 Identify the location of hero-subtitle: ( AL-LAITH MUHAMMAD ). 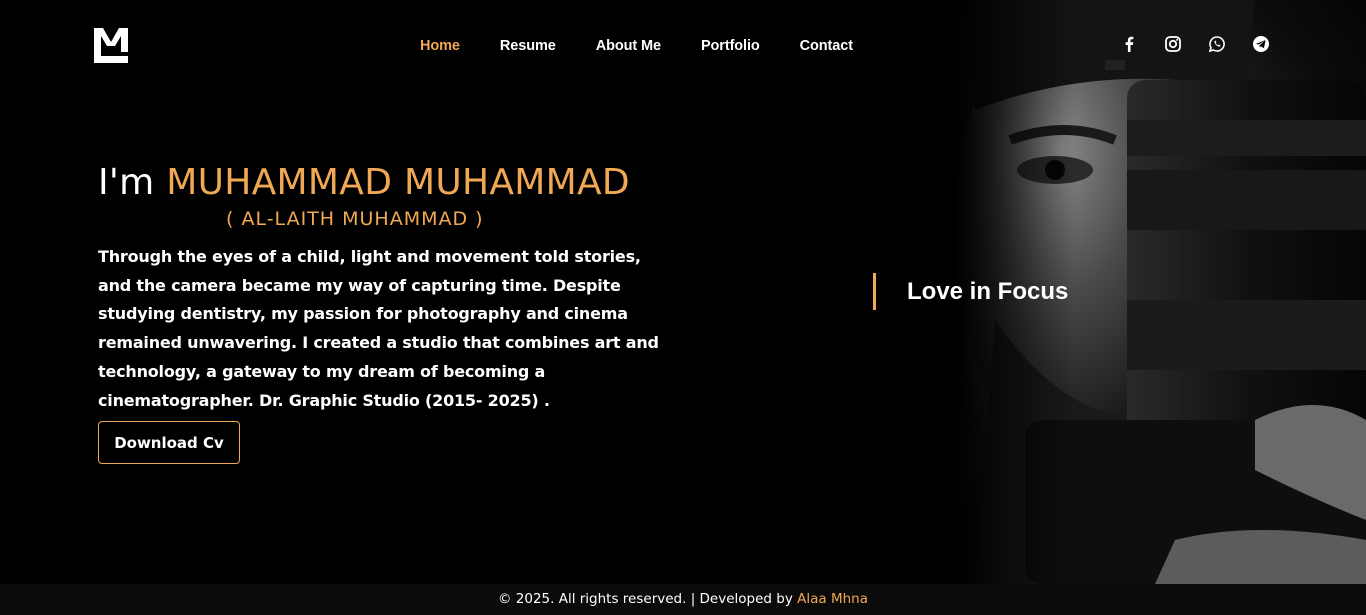
(355, 219).